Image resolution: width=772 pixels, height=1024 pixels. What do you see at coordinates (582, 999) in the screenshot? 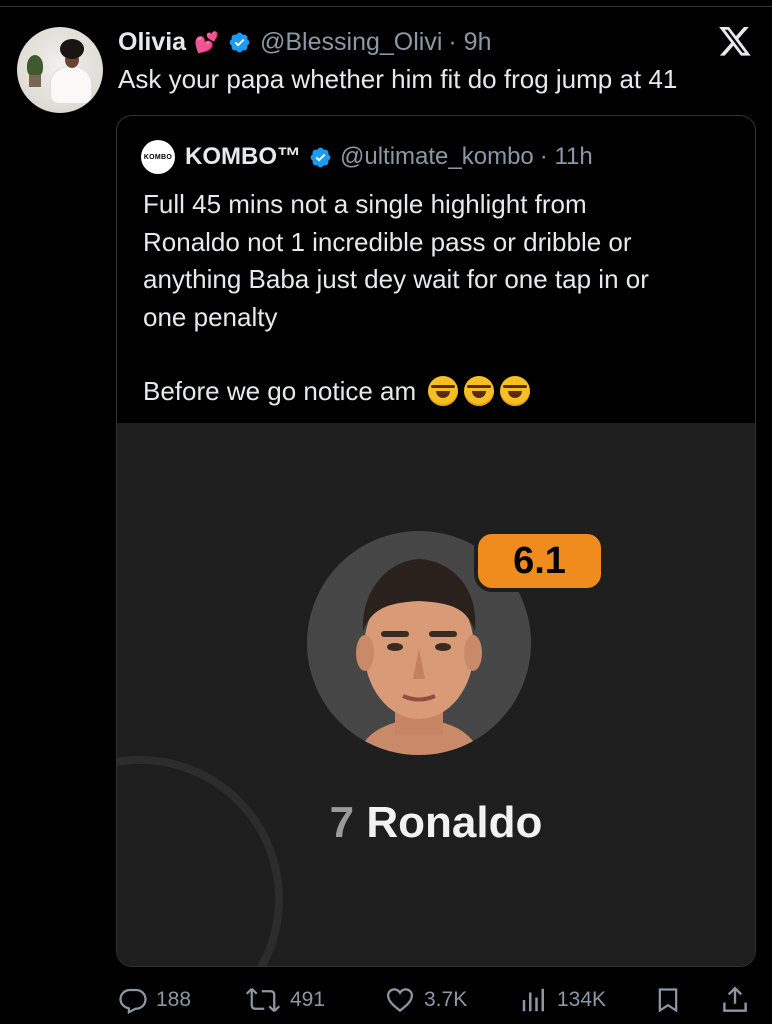
I see `views-count: 134K` at bounding box center [582, 999].